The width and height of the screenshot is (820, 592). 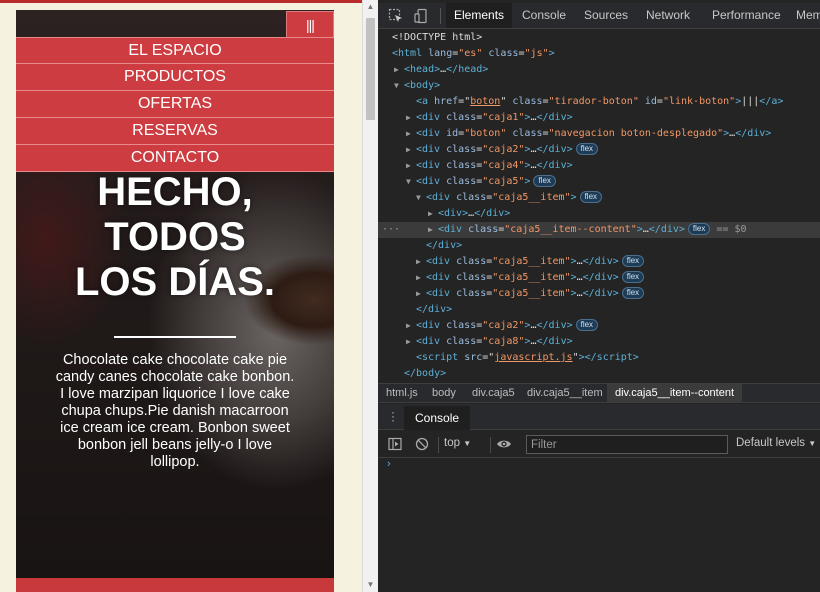 What do you see at coordinates (668, 15) in the screenshot?
I see `tab-network: Network` at bounding box center [668, 15].